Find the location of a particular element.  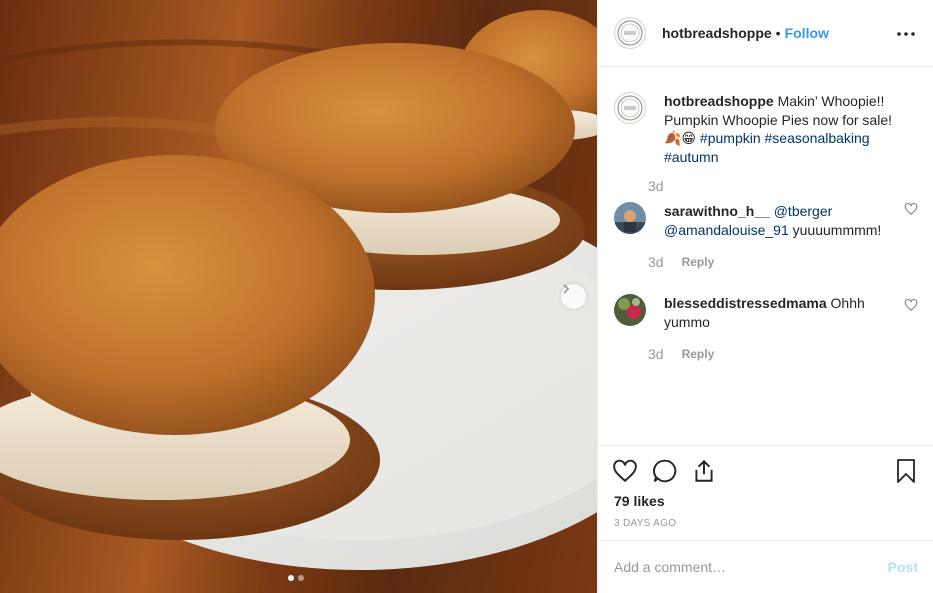

share-icon is located at coordinates (704, 470).